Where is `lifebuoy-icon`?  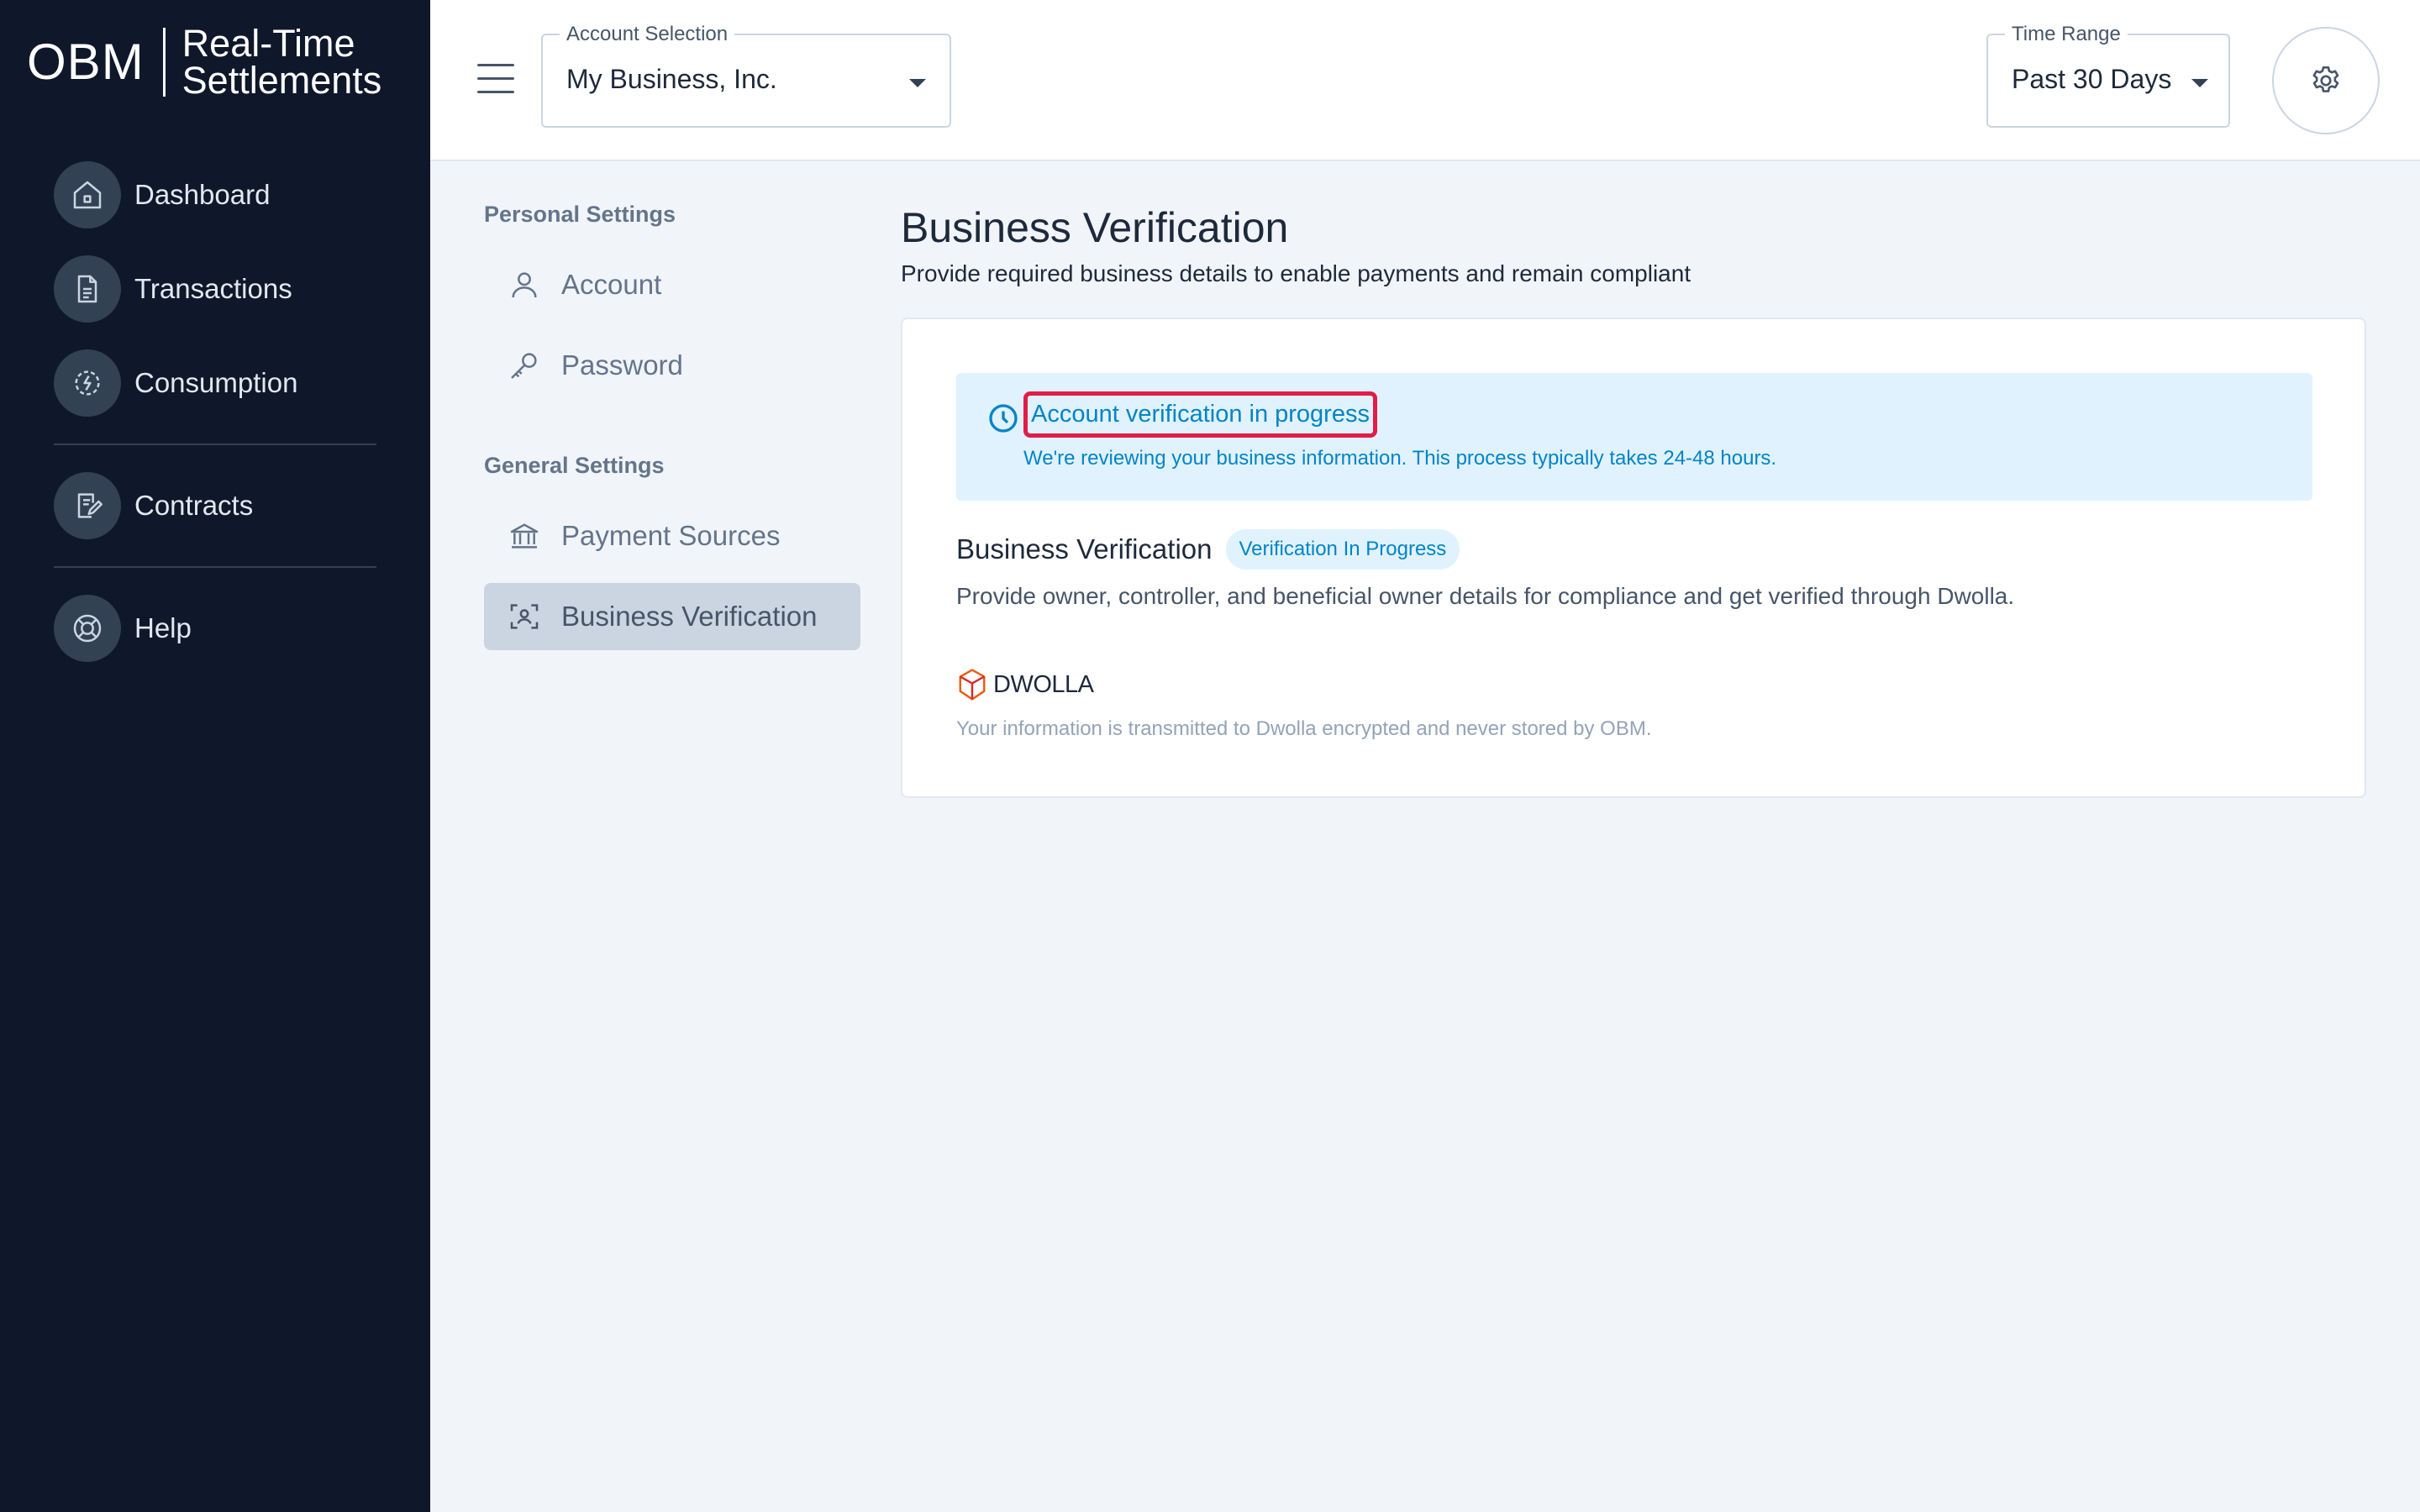
lifebuoy-icon is located at coordinates (87, 628).